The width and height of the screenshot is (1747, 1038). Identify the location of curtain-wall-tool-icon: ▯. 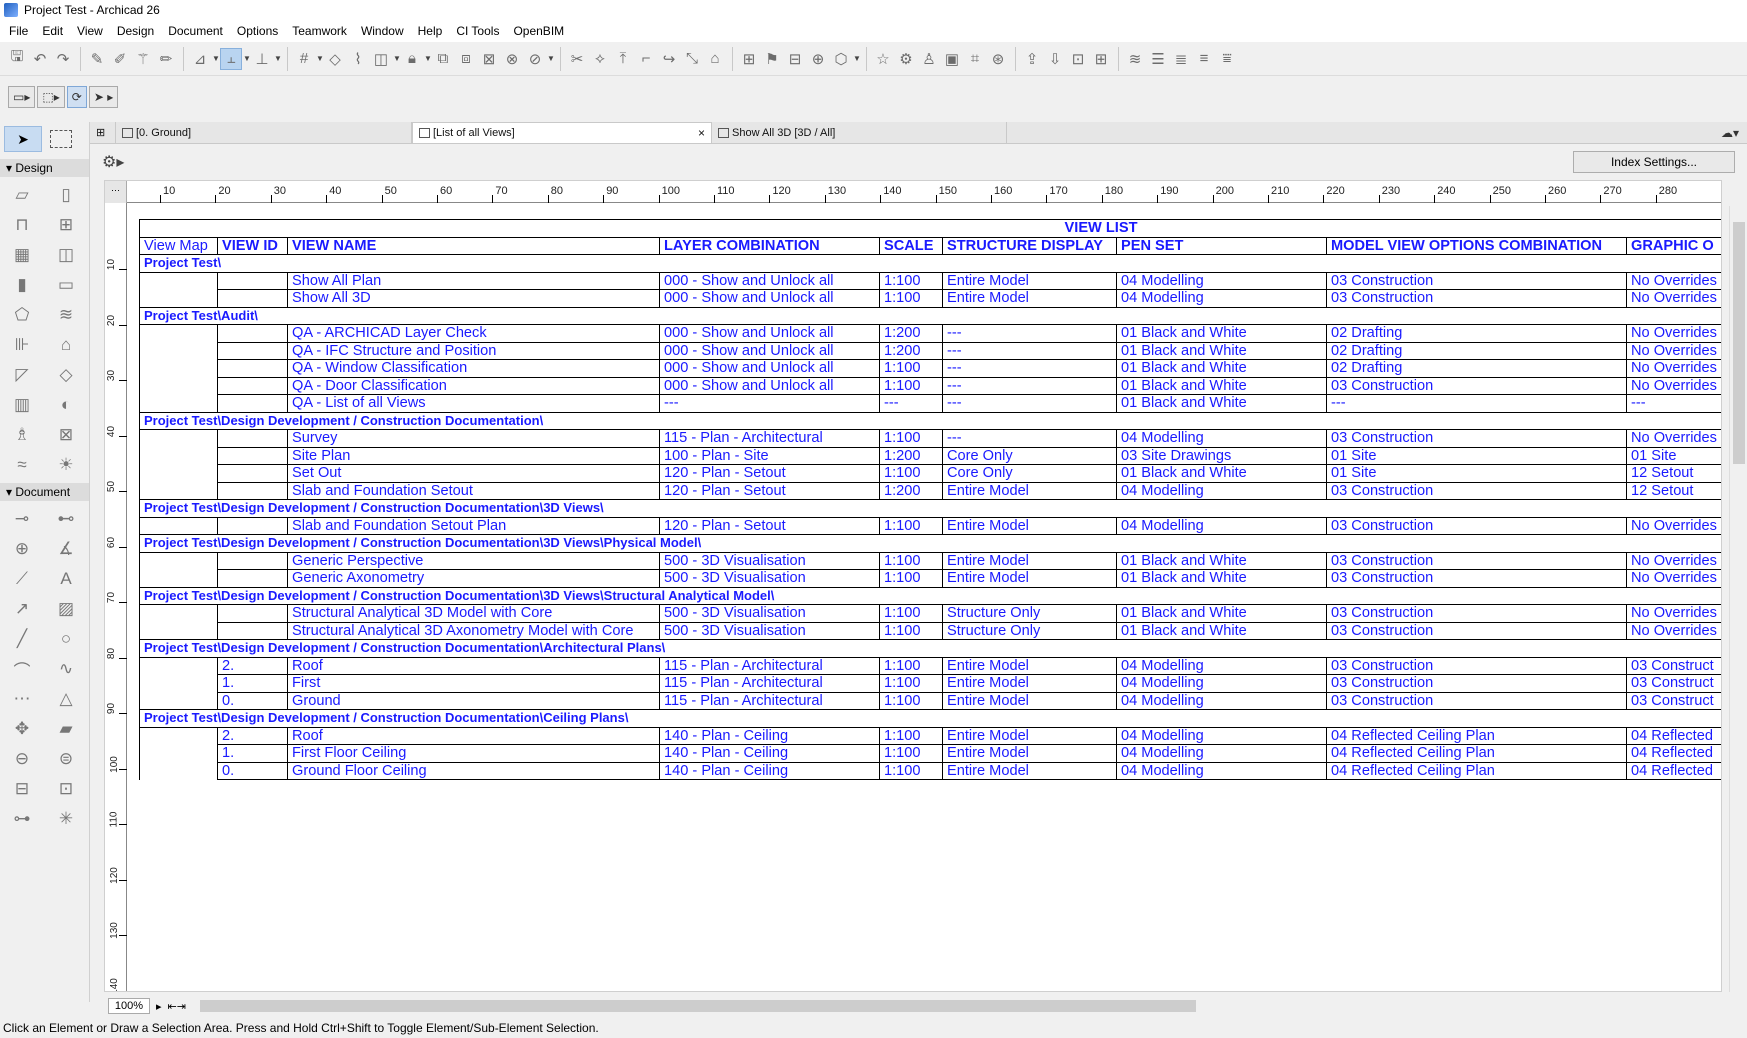
(66, 195).